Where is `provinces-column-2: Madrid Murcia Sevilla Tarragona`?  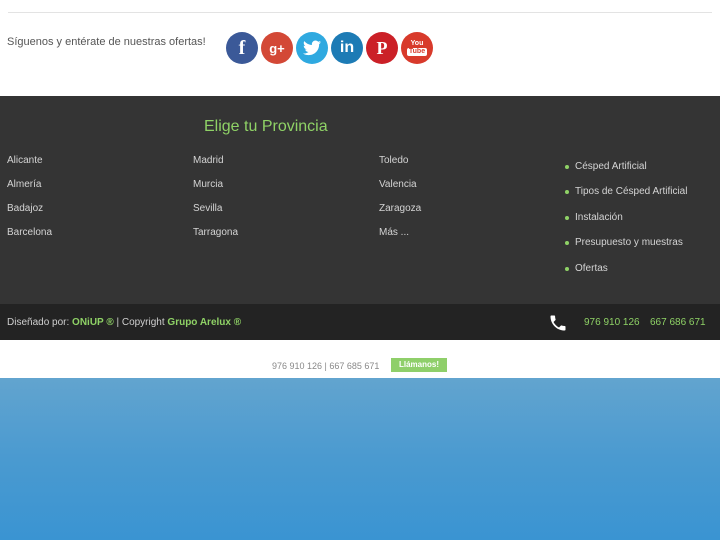
provinces-column-2: Madrid Murcia Sevilla Tarragona is located at coordinates (215, 202).